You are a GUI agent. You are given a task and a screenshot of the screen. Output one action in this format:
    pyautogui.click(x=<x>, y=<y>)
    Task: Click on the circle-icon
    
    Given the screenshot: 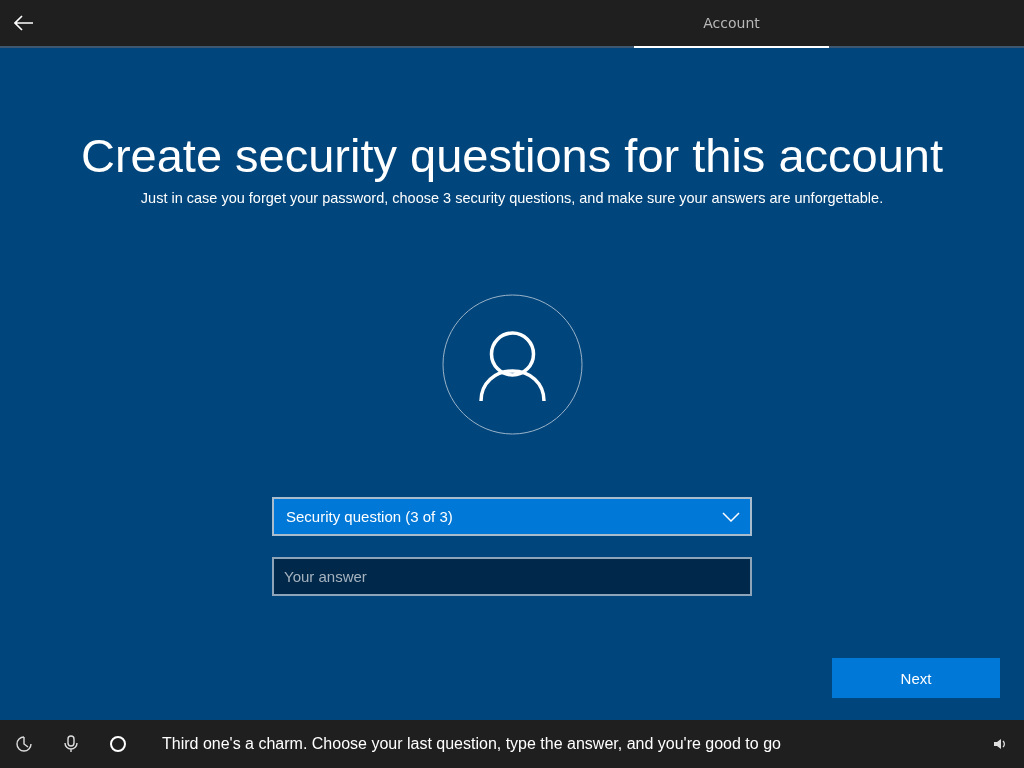 What is the action you would take?
    pyautogui.click(x=118, y=744)
    